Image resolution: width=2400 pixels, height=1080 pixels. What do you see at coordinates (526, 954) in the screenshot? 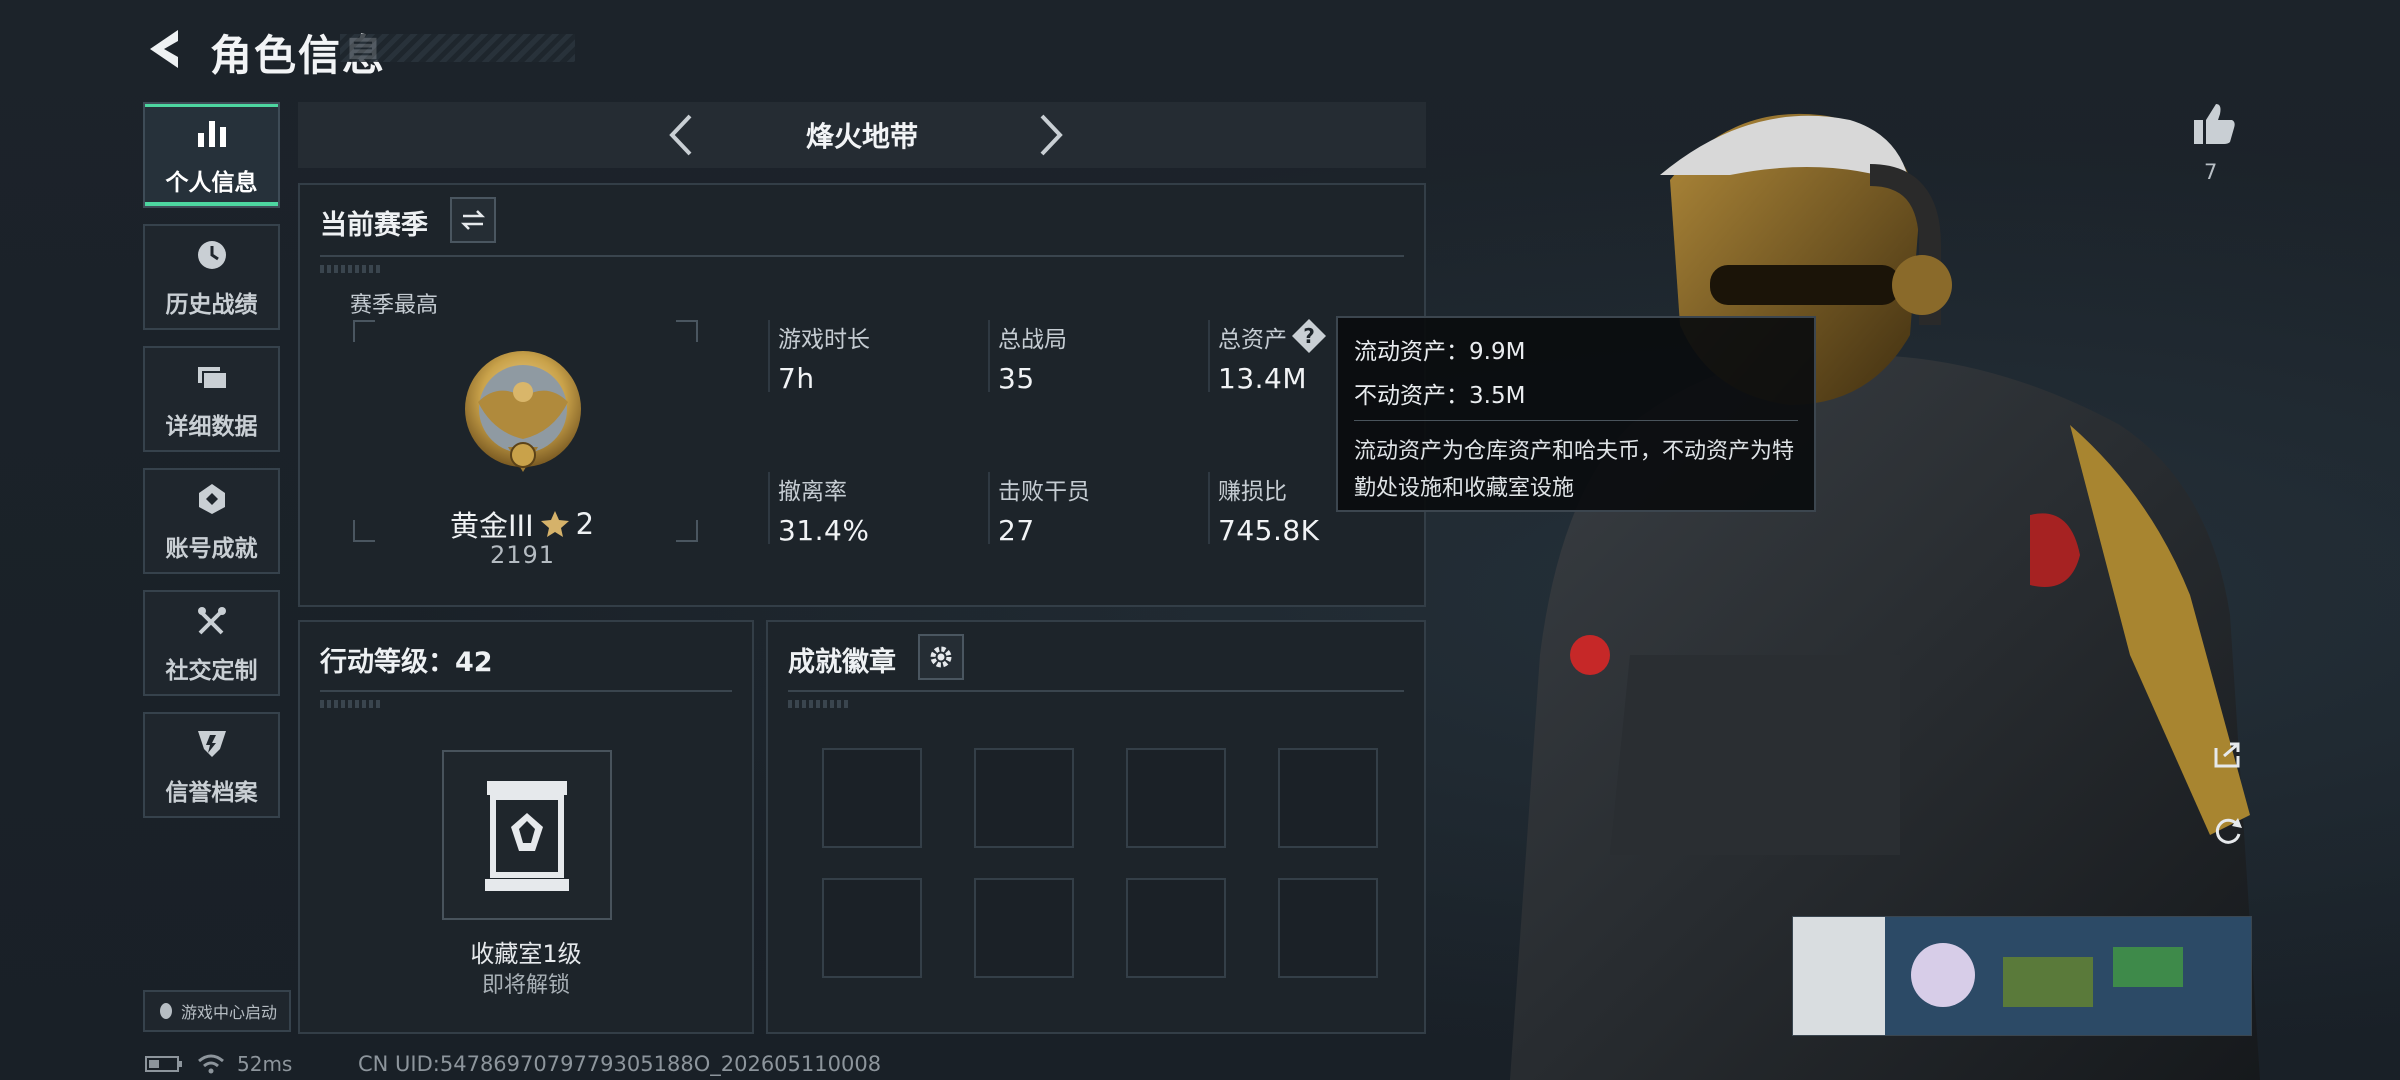
I see `collection-room-title: 收藏室1级` at bounding box center [526, 954].